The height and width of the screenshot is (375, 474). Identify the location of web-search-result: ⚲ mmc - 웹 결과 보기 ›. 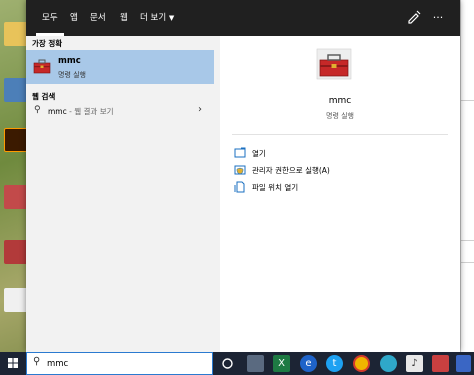
(120, 112).